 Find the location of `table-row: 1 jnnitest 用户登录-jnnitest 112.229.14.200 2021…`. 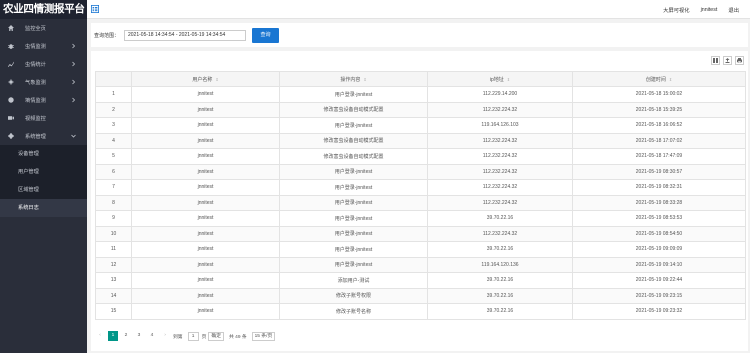

table-row: 1 jnnitest 用户登录-jnnitest 112.229.14.200 2021… is located at coordinates (420, 94).